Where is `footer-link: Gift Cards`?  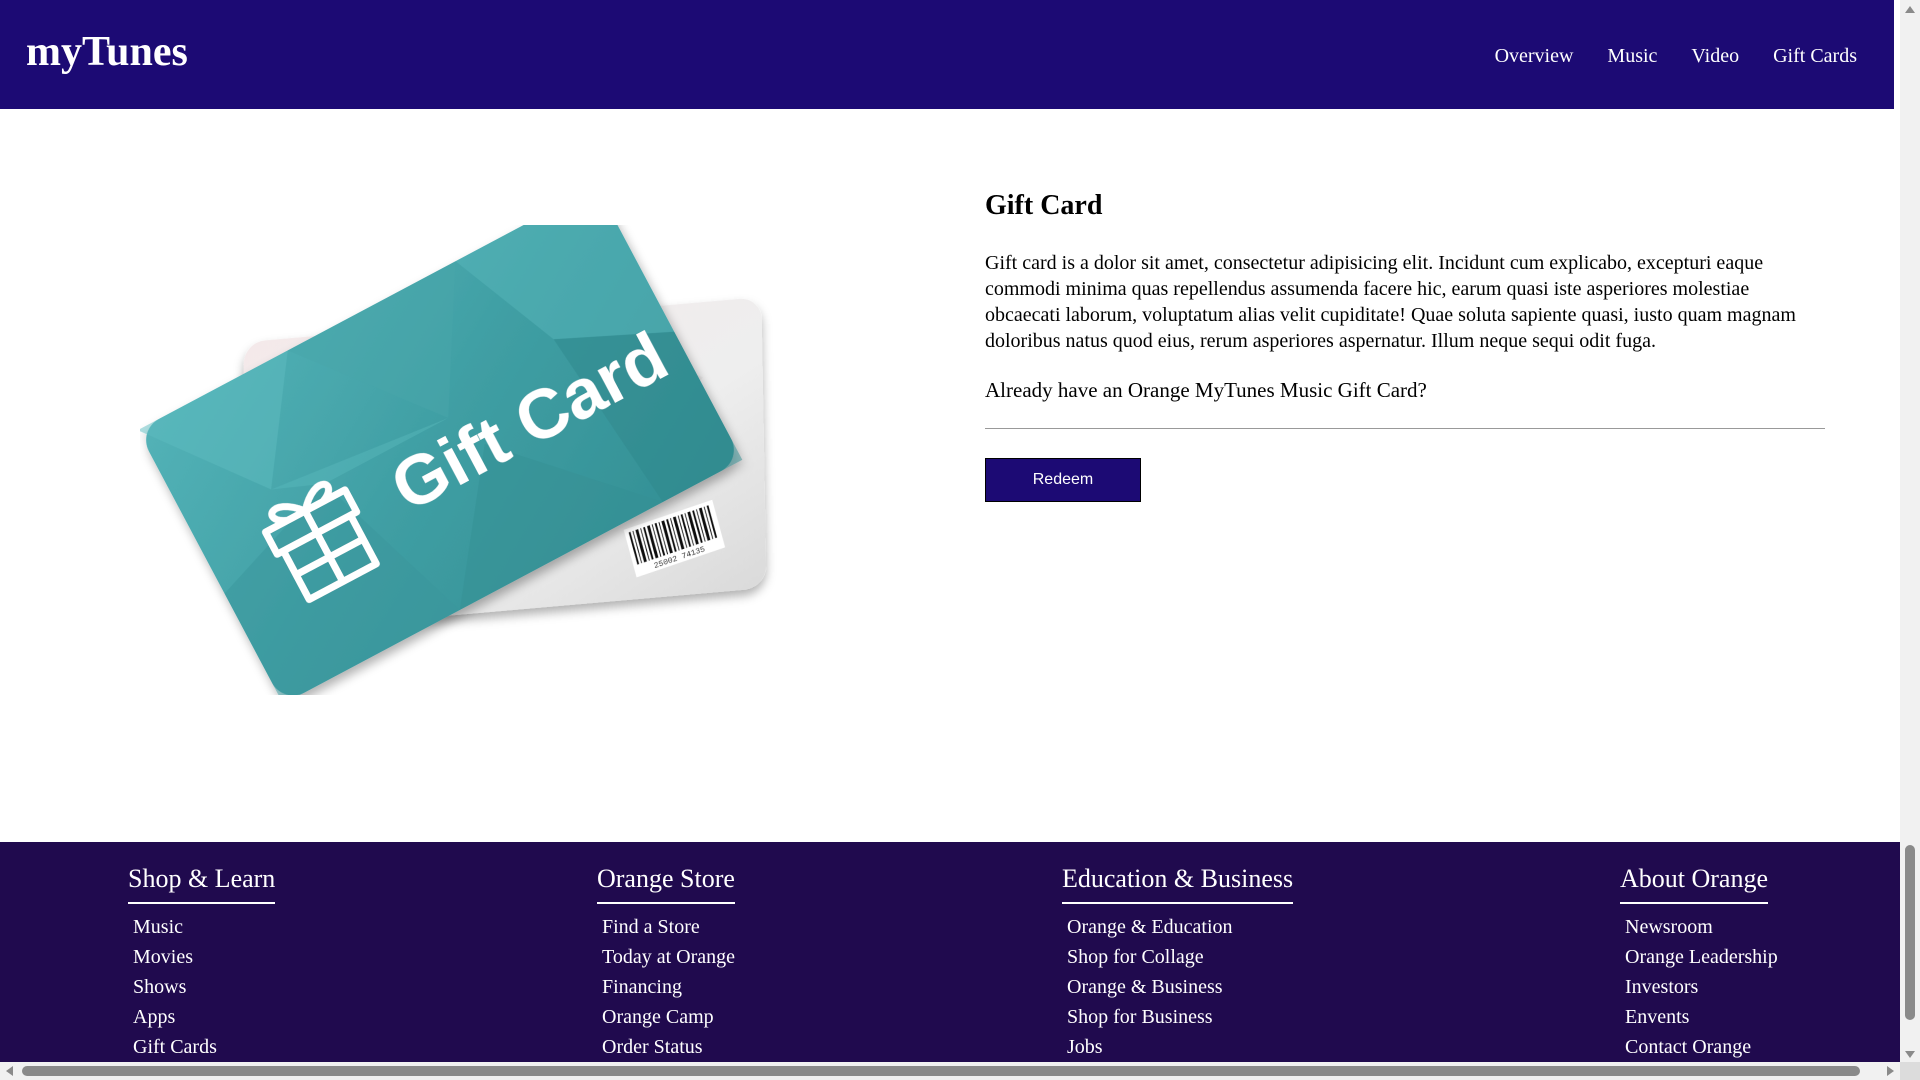 footer-link: Gift Cards is located at coordinates (204, 1047).